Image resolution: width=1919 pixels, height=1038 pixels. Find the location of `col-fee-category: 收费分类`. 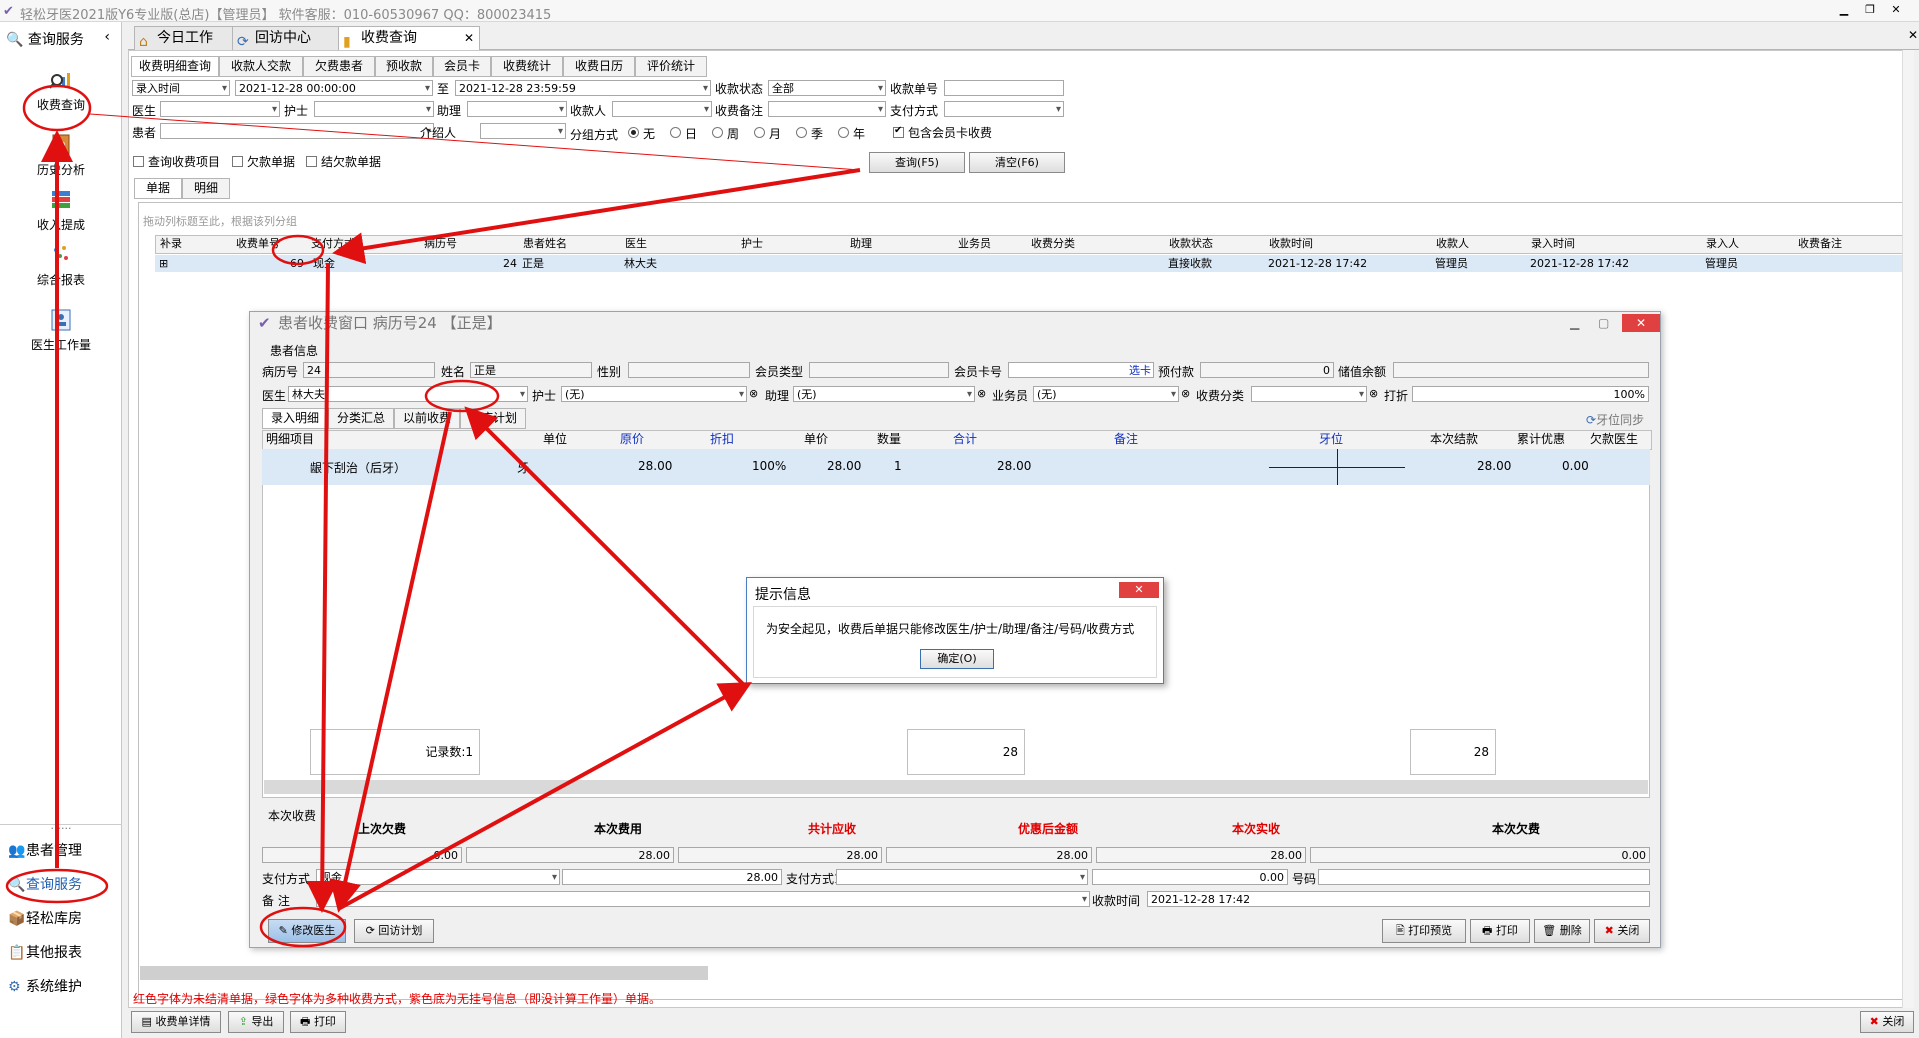

col-fee-category: 收费分类 is located at coordinates (1053, 243).